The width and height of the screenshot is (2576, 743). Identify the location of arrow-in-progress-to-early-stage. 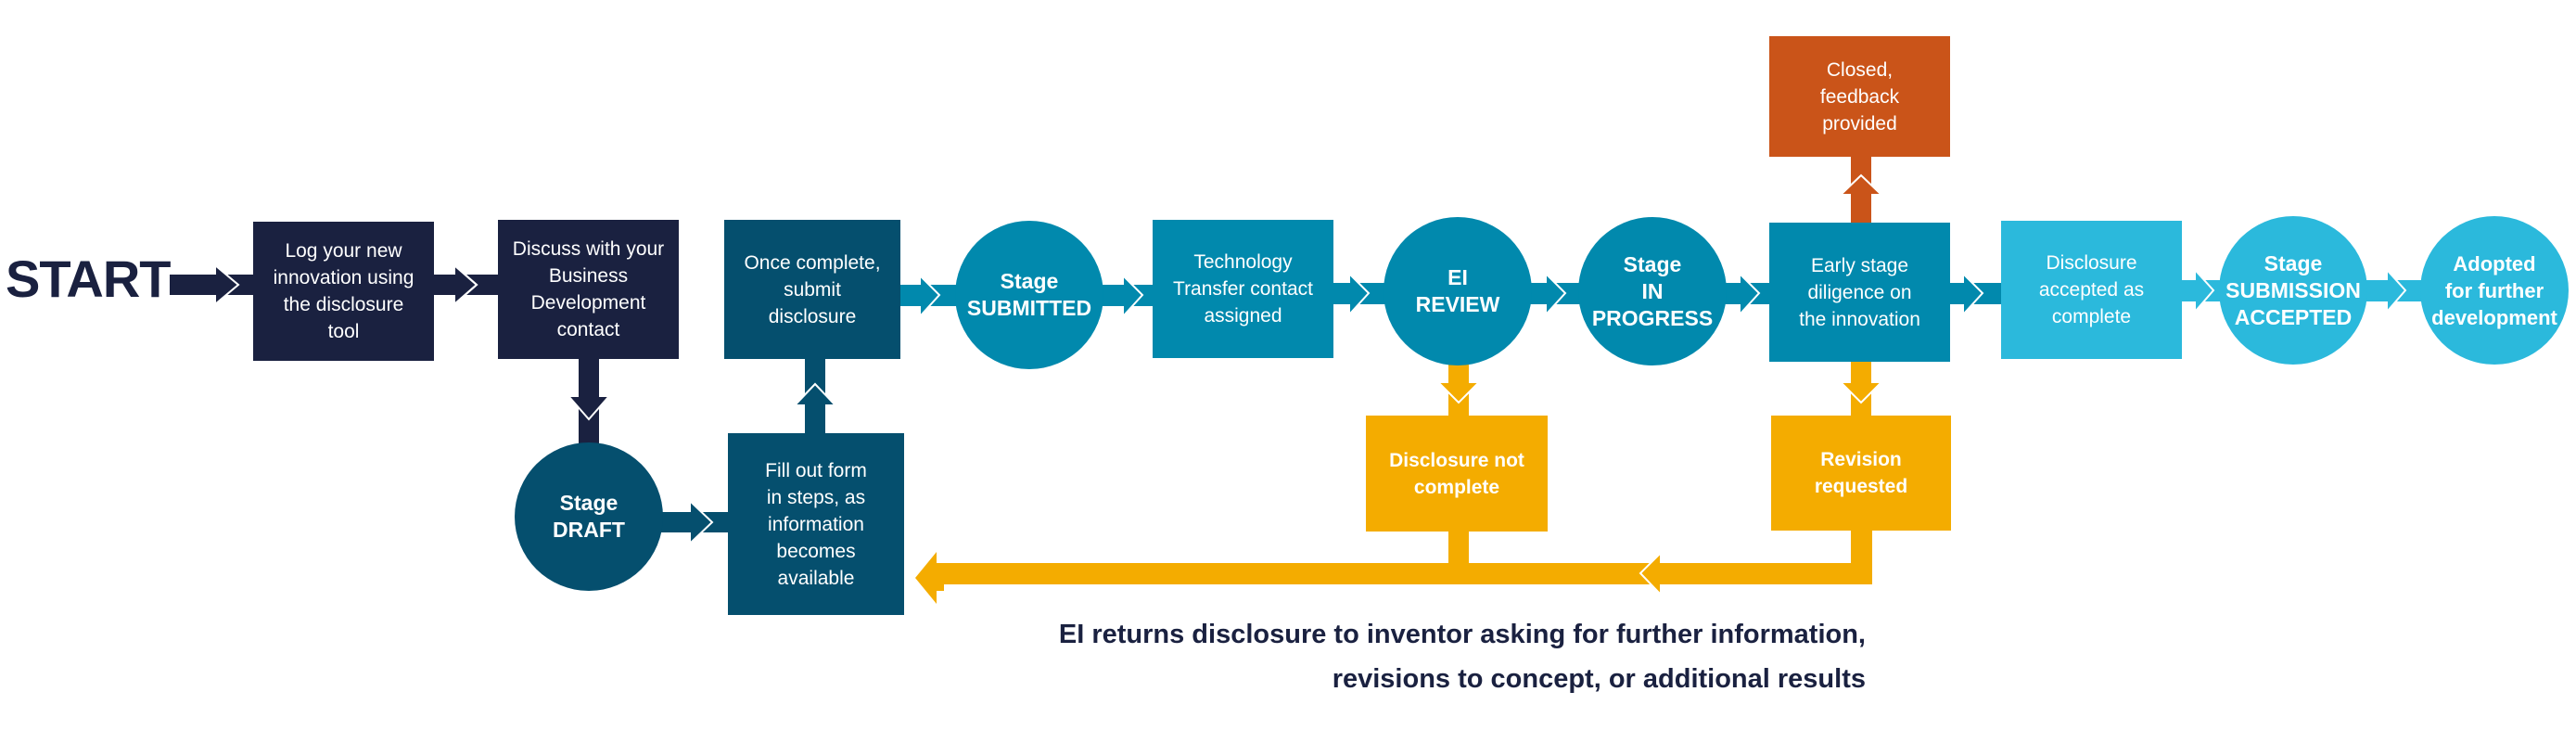
(1747, 294).